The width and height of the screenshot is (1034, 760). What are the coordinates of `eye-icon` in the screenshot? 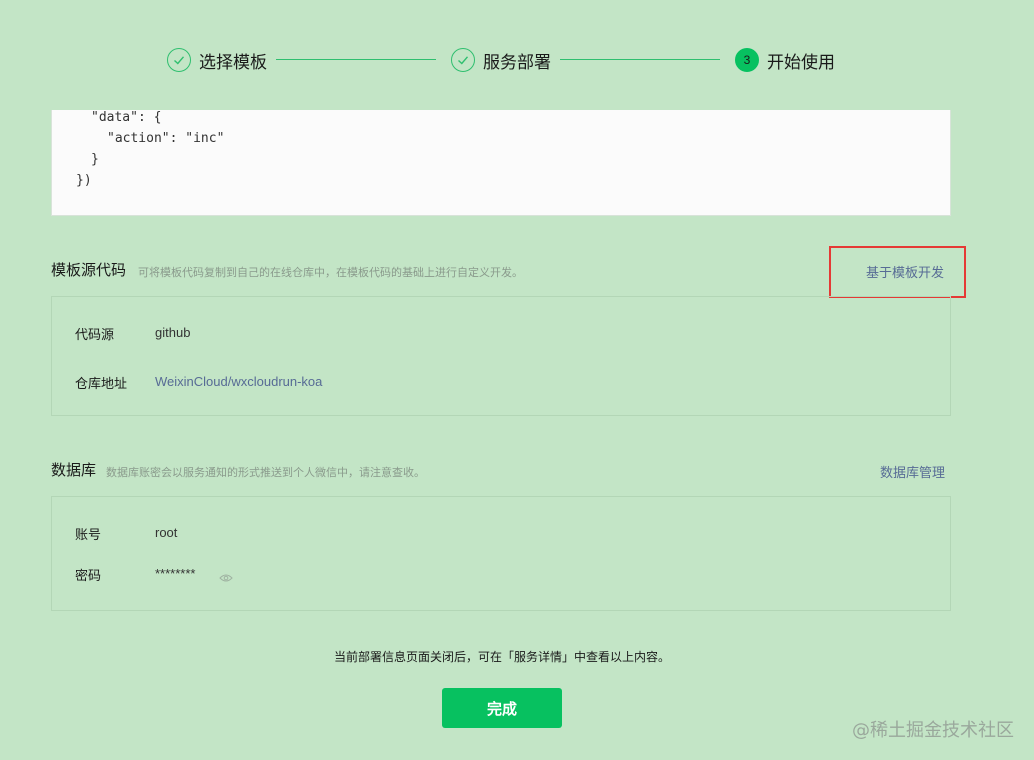 It's located at (226, 575).